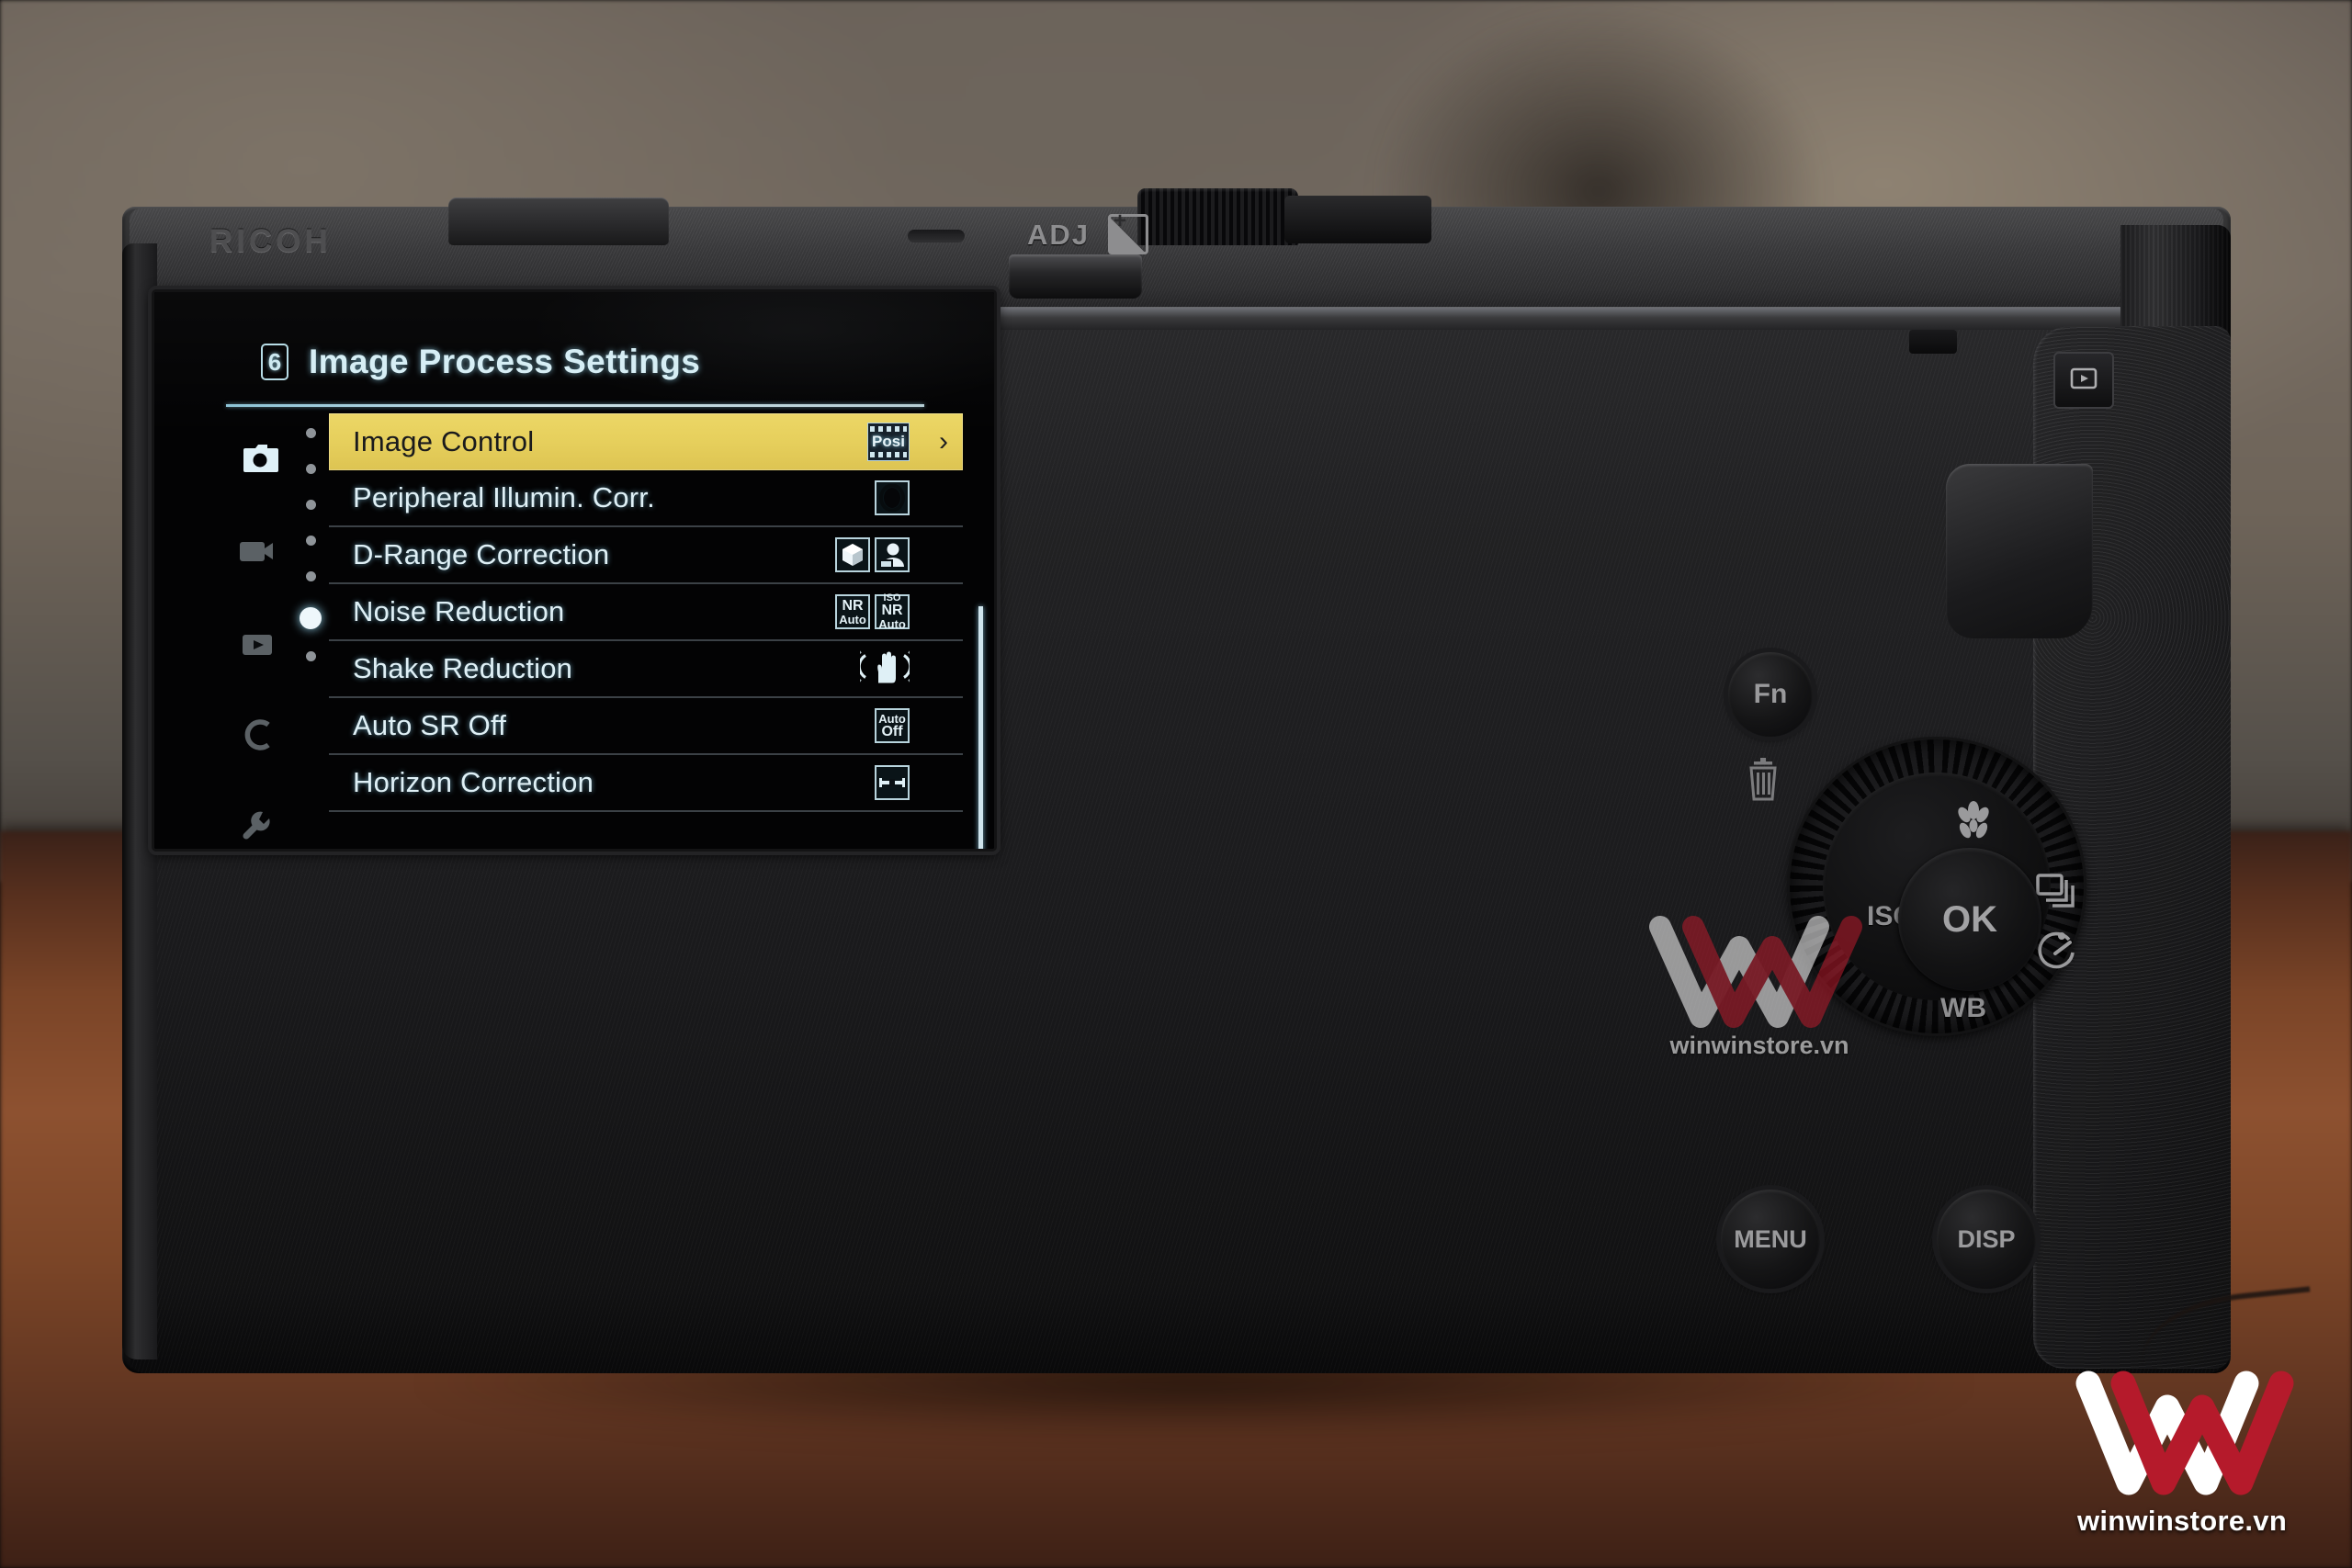 This screenshot has width=2352, height=1568. Describe the element at coordinates (463, 668) in the screenshot. I see `menu-item-label: Shake Reduction` at that location.